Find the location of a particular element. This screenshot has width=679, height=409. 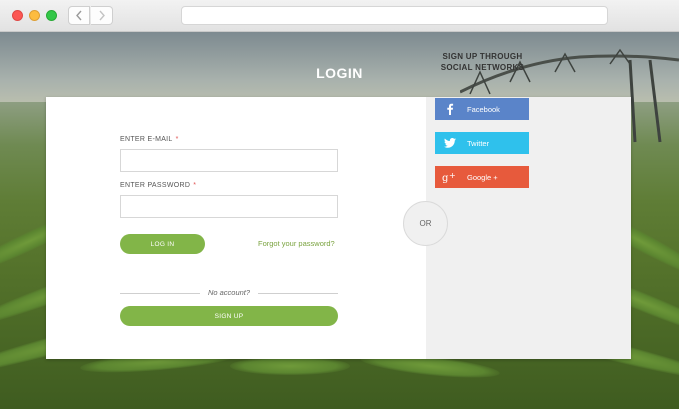

no-account-text: No account? is located at coordinates (229, 292).